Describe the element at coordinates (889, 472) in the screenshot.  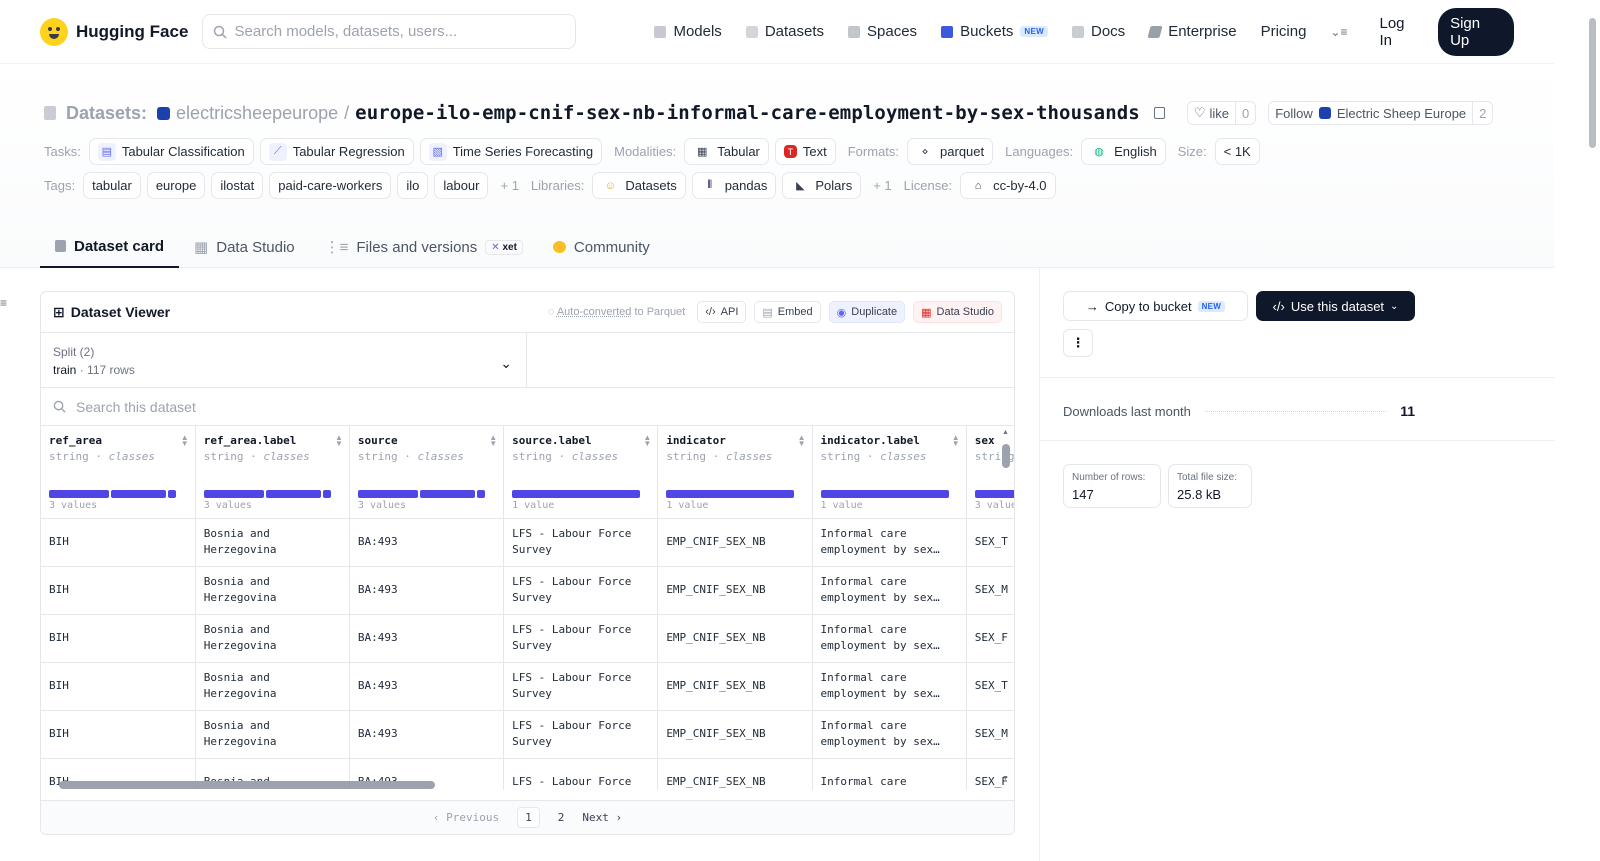
I see `column-header: indicator.label string · classes ▲ ▼ 1 value` at that location.